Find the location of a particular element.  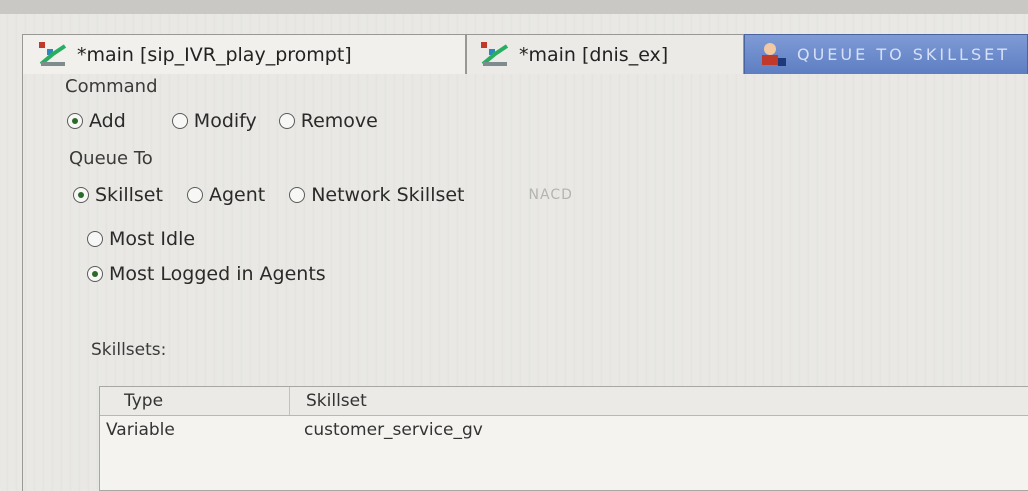

command-options: Add Modify Remove is located at coordinates (234, 121).